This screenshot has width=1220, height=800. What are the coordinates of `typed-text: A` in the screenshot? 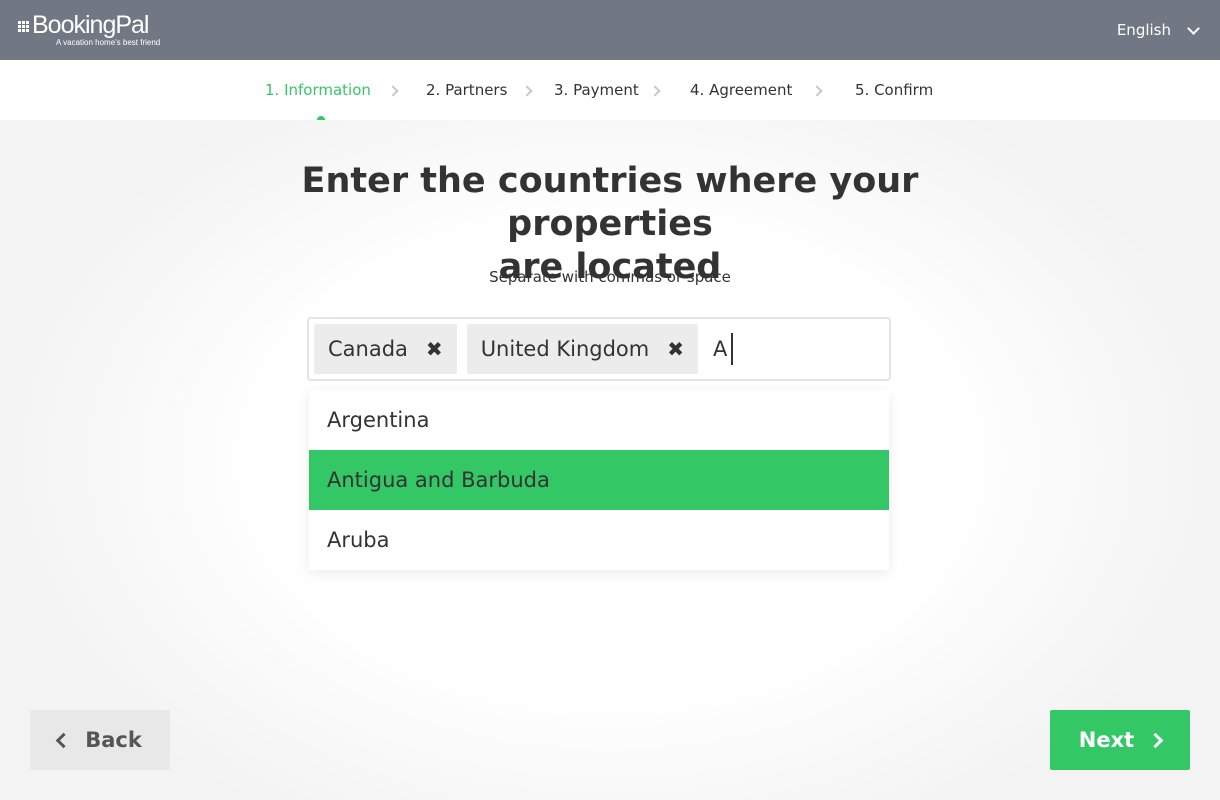 It's located at (720, 349).